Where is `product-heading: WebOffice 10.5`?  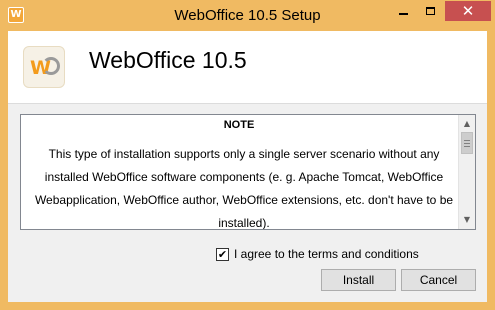 product-heading: WebOffice 10.5 is located at coordinates (168, 60).